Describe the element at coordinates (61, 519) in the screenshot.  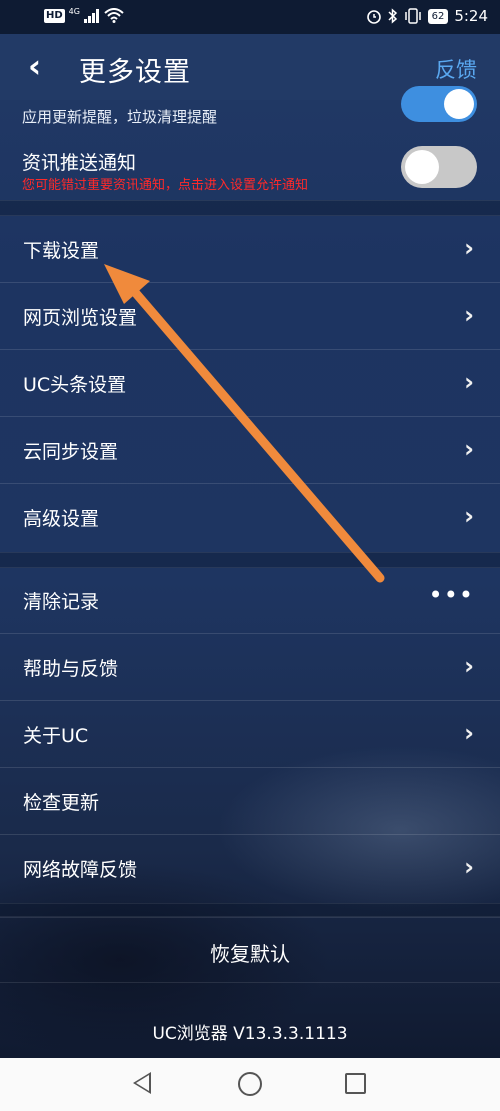
I see `row-label: 高级设置` at that location.